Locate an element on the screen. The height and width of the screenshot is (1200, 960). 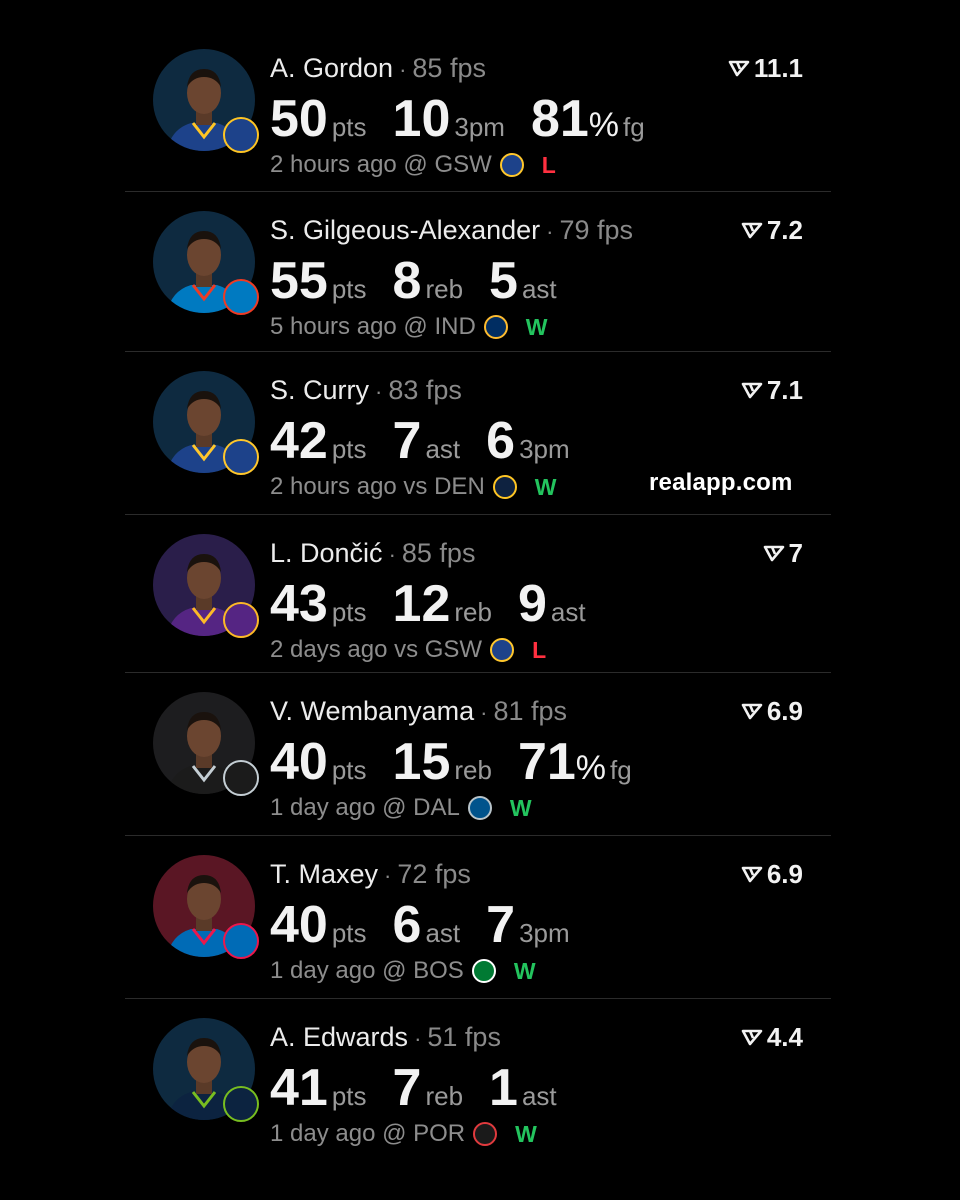
score-value: 6.9 is located at coordinates (784, 874).